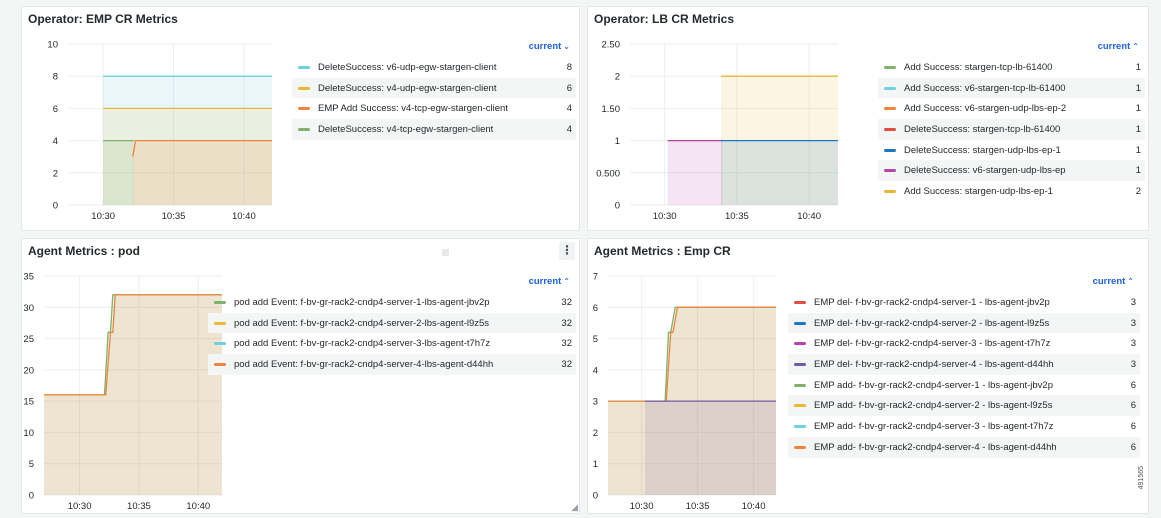  What do you see at coordinates (430, 88) in the screenshot?
I see `legend-series-name: DeleteSuccess: v4-udp-egw-stargen-client` at bounding box center [430, 88].